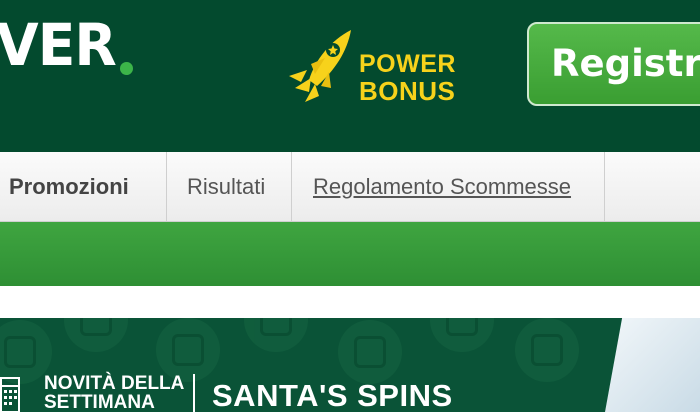 The width and height of the screenshot is (700, 412). I want to click on brand-logo-dot, so click(126, 68).